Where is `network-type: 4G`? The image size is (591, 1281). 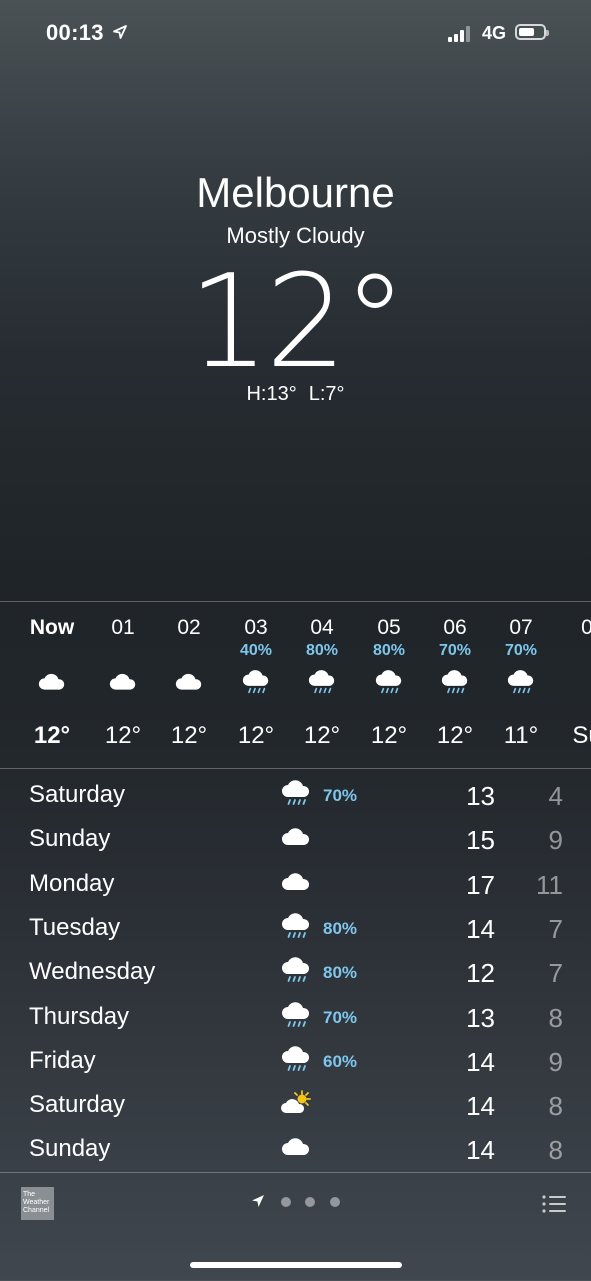
network-type: 4G is located at coordinates (494, 33).